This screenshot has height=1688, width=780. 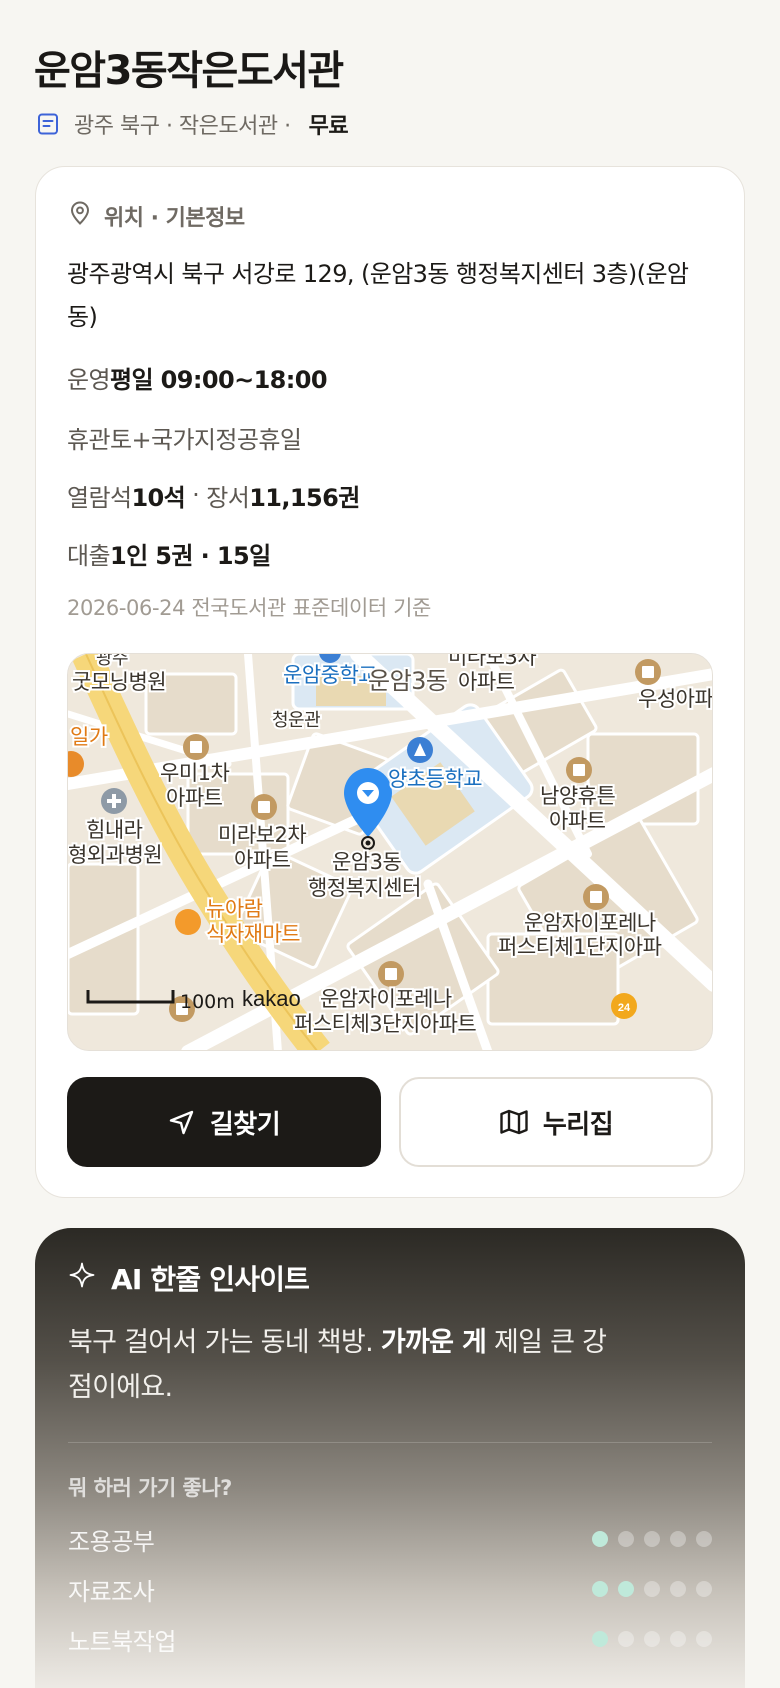 What do you see at coordinates (210, 1279) in the screenshot?
I see `ai-insight-title: AI 한줄 인사이트` at bounding box center [210, 1279].